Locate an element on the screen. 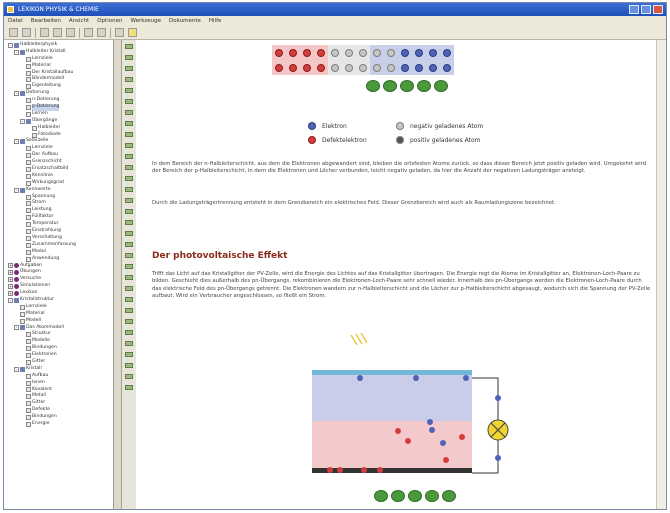 This screenshot has height=513, width=670. tree-item: Aufbau is located at coordinates (60, 376).